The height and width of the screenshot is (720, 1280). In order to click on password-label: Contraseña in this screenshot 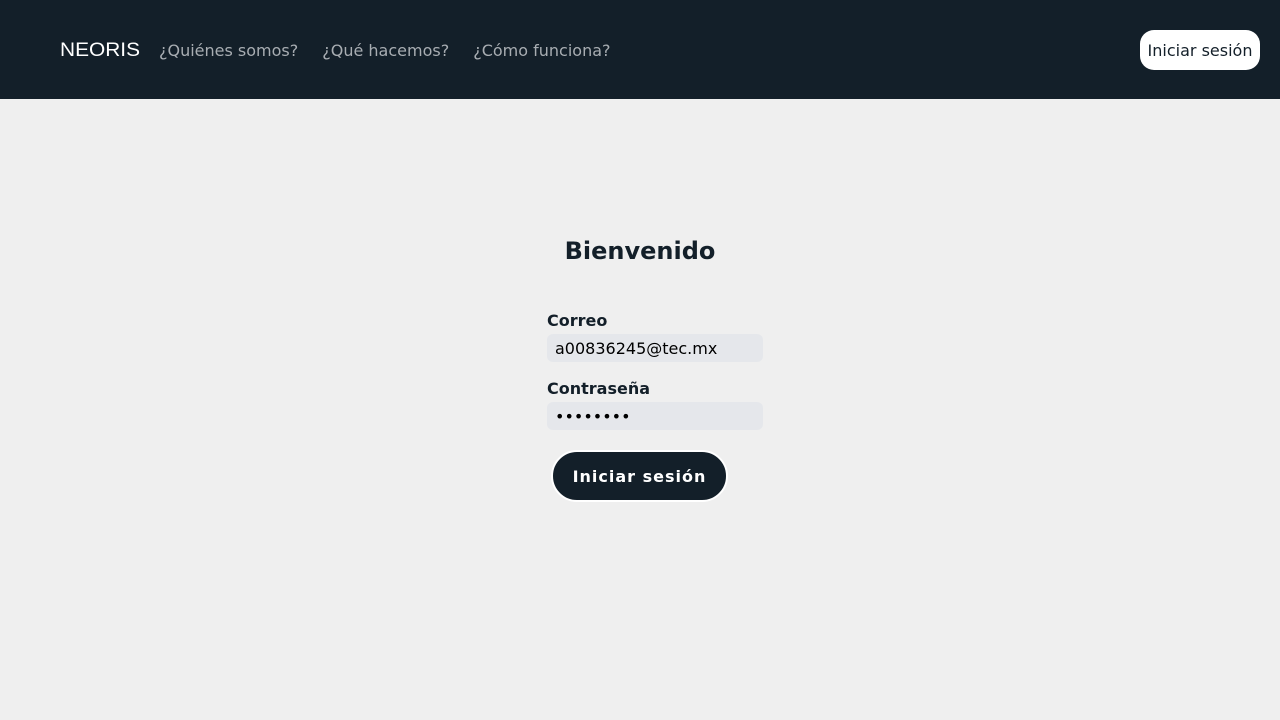, I will do `click(599, 388)`.